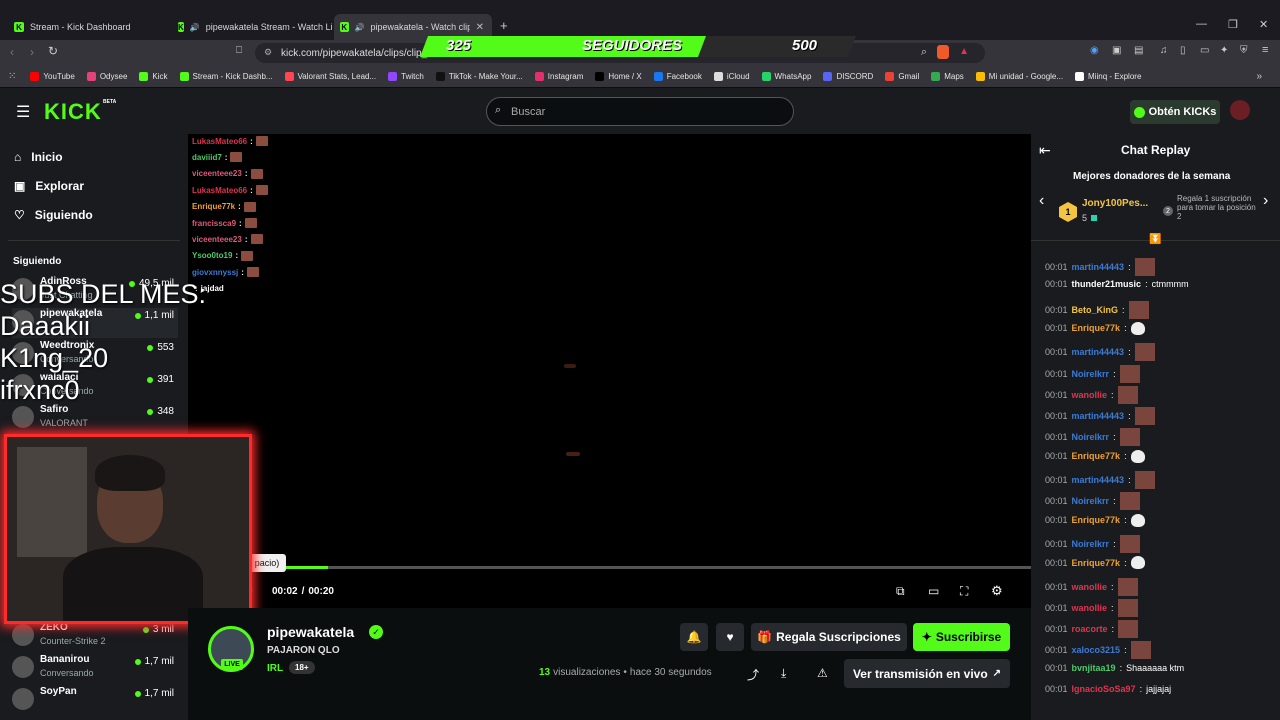 The width and height of the screenshot is (1280, 720). Describe the element at coordinates (1068, 212) in the screenshot. I see `rank-1-badge: 1` at that location.